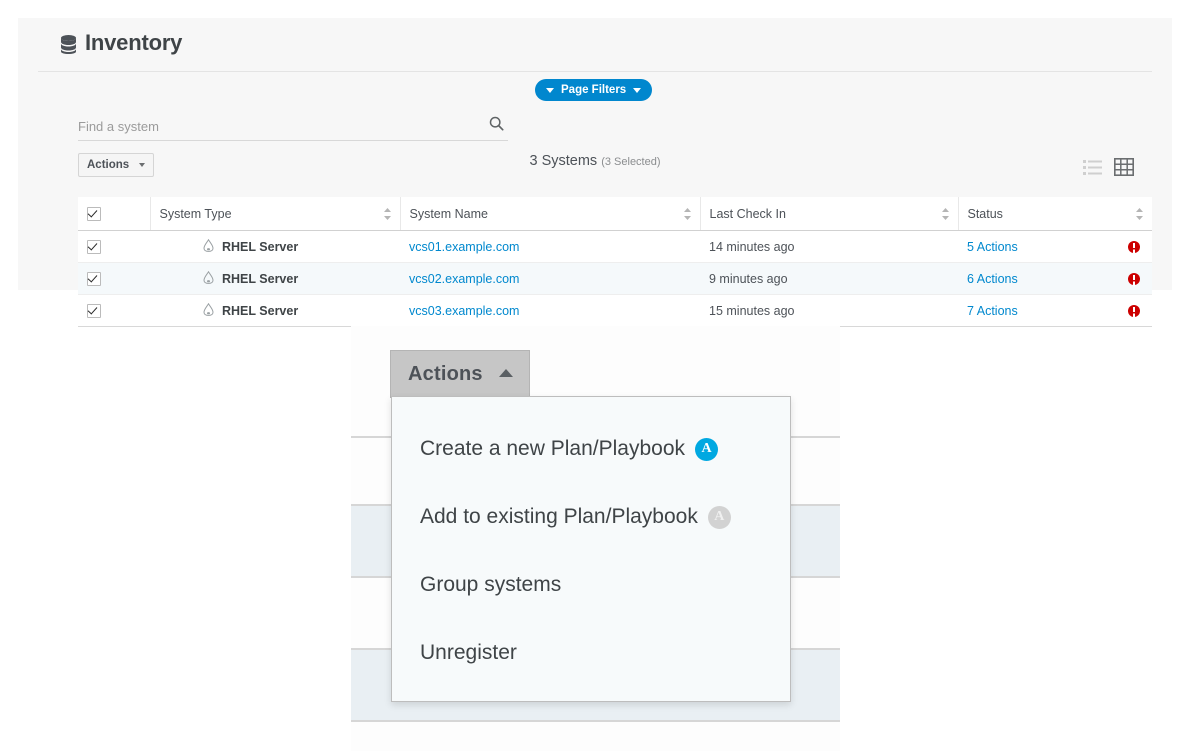  Describe the element at coordinates (747, 213) in the screenshot. I see `column-label: Last Check In` at that location.